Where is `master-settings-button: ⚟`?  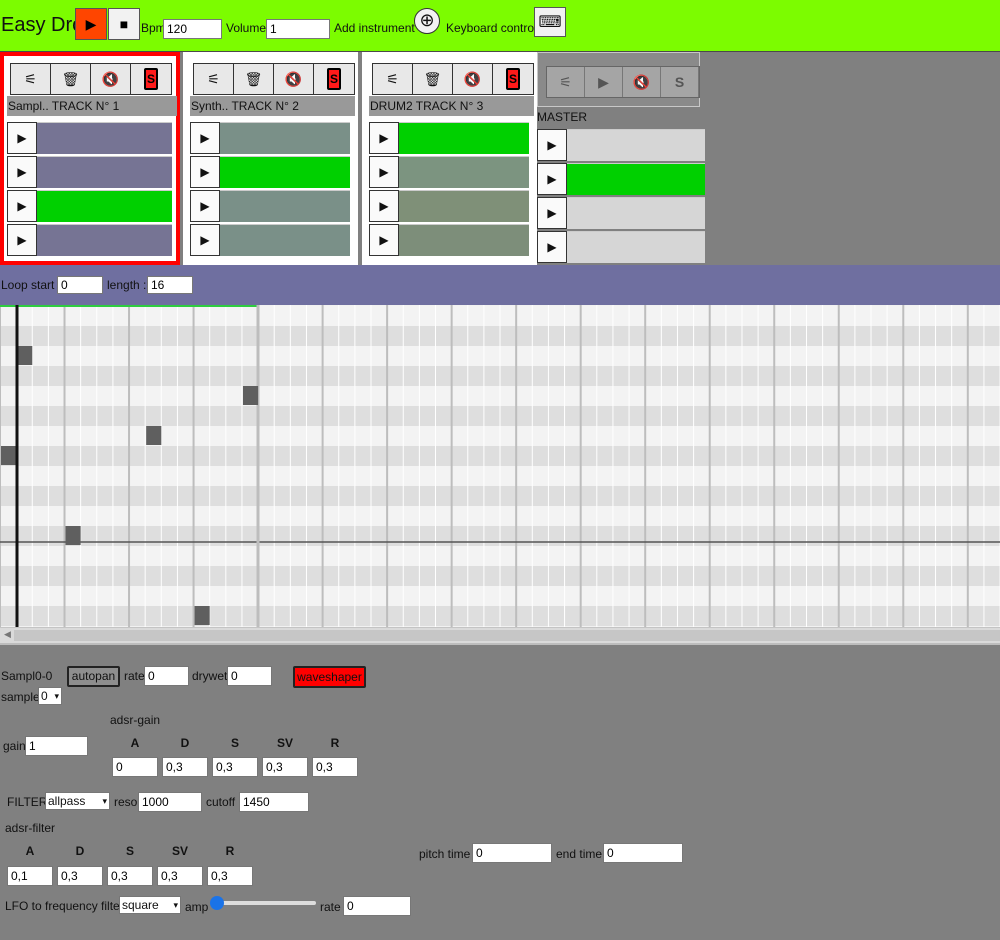
master-settings-button: ⚟ is located at coordinates (566, 82).